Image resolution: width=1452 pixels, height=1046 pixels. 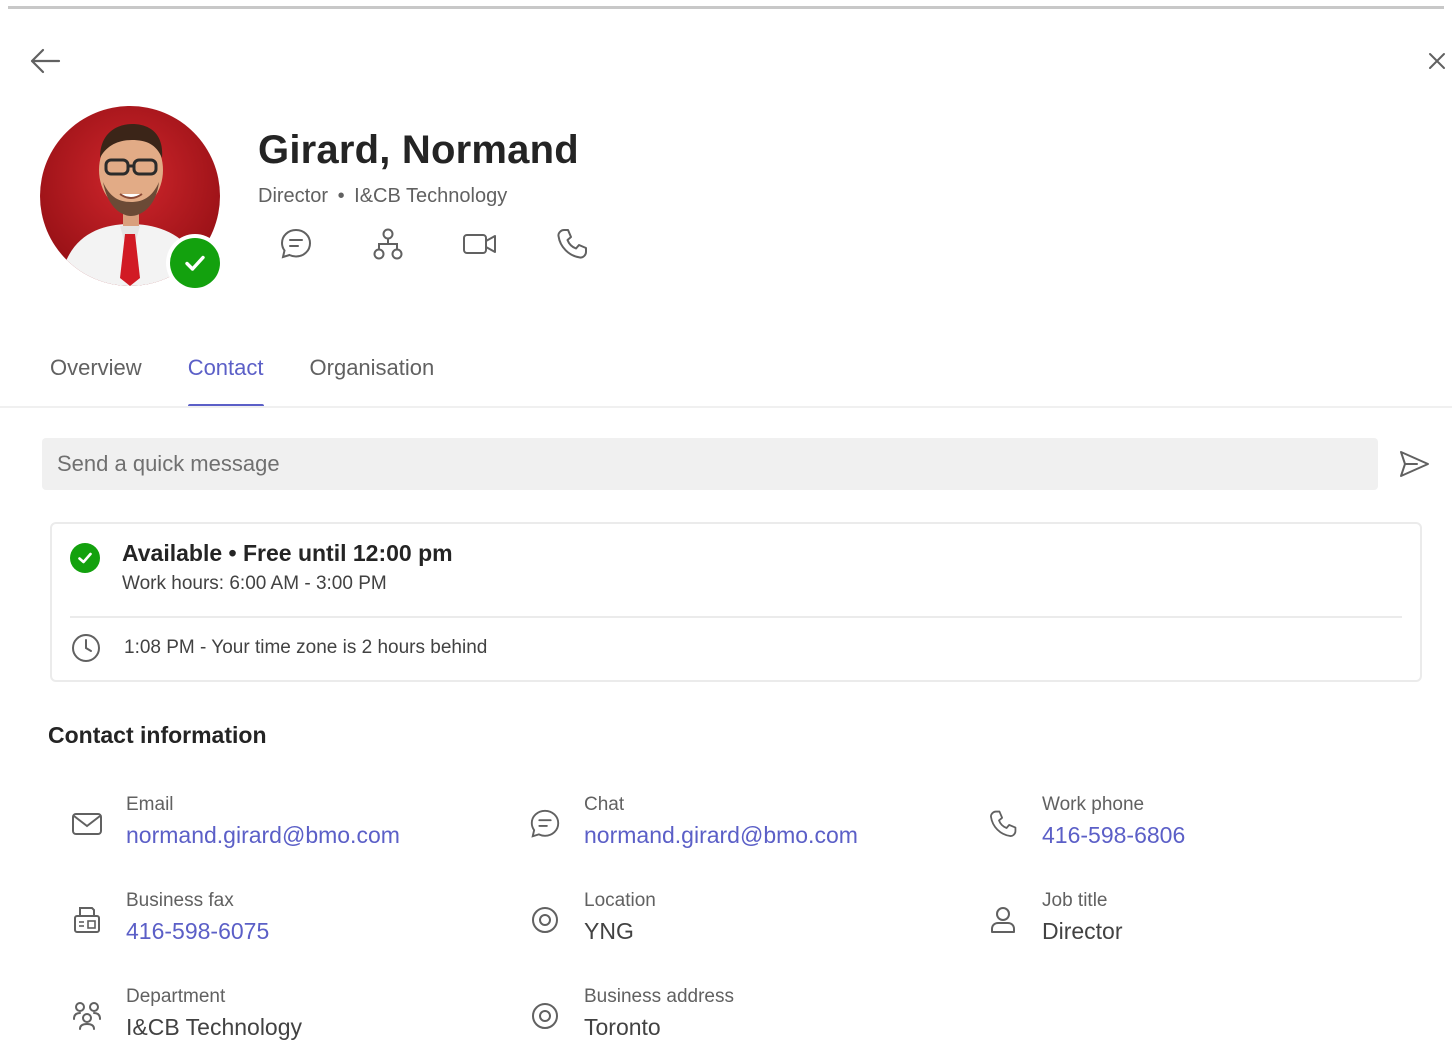 I want to click on video-icon, so click(x=479, y=244).